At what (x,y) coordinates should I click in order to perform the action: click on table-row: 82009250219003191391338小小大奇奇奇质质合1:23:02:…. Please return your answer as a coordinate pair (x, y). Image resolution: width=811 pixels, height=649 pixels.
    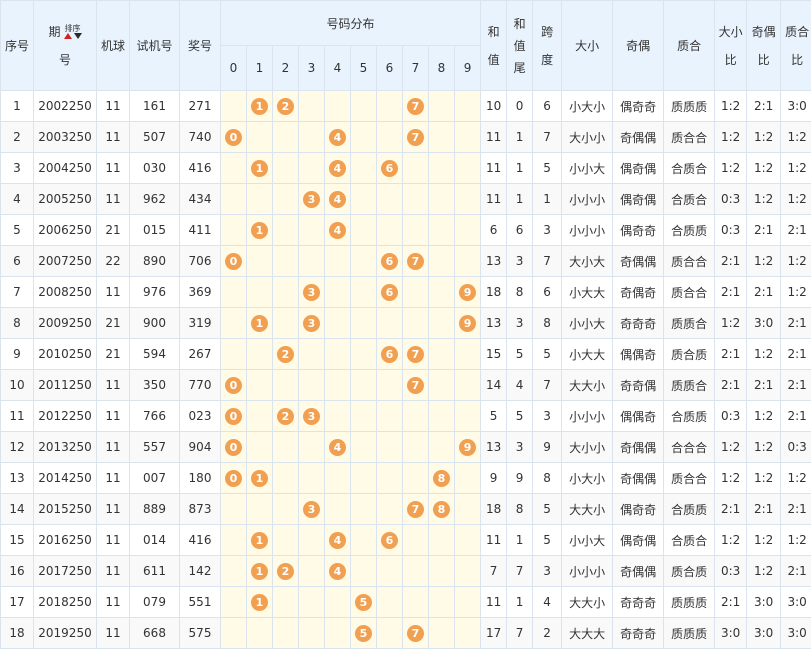
    Looking at the image, I should click on (406, 323).